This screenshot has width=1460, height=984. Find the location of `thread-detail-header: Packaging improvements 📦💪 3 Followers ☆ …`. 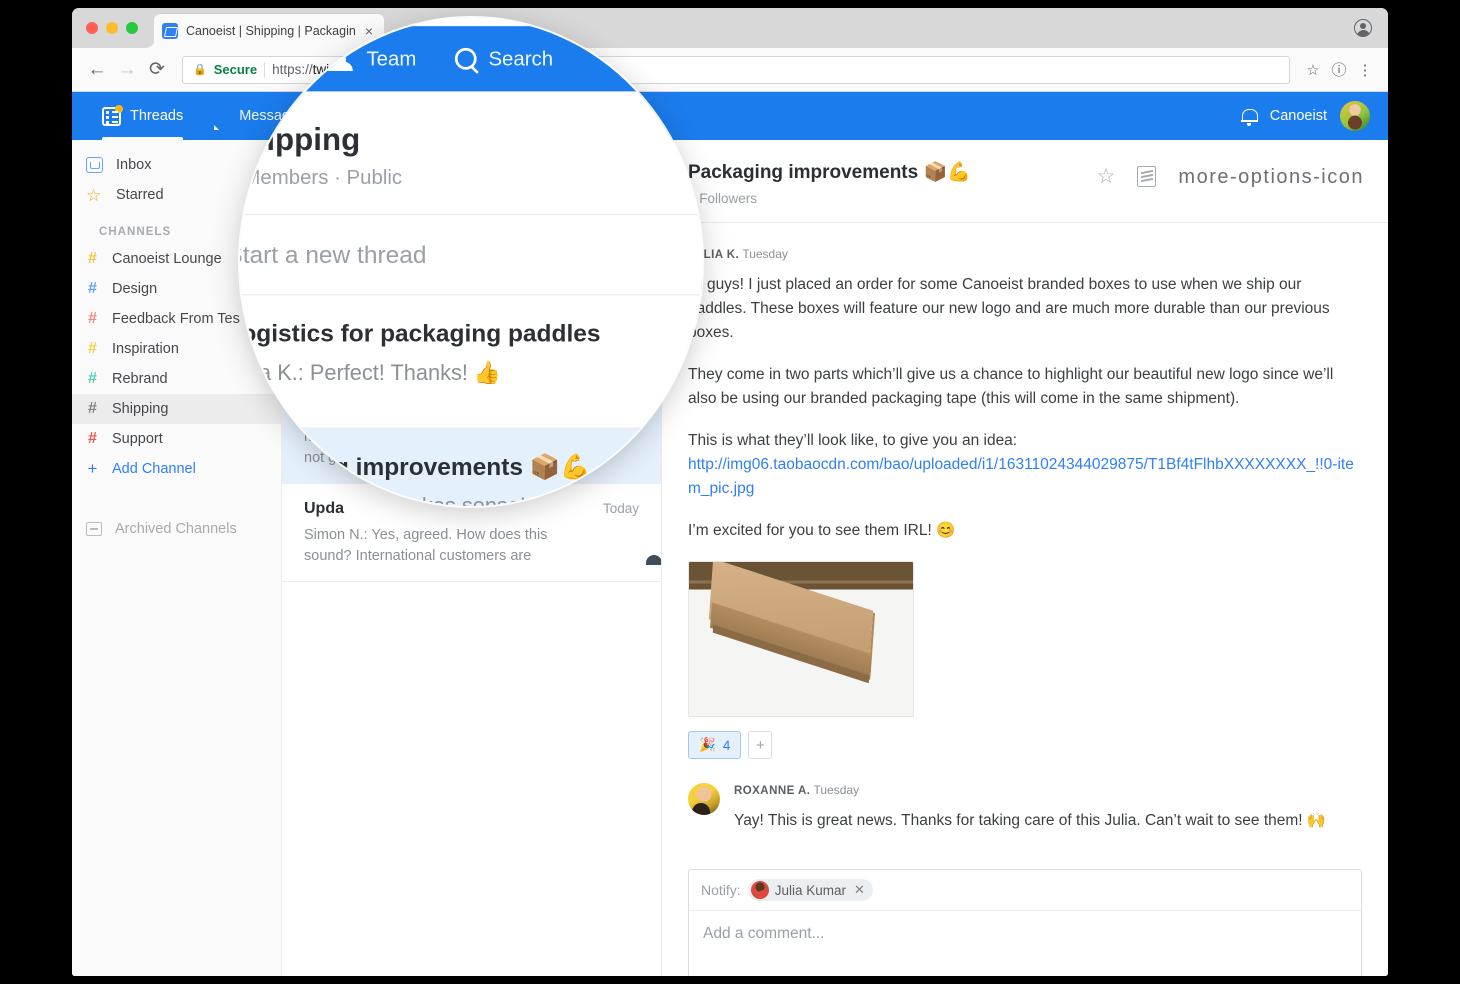

thread-detail-header: Packaging improvements 📦💪 3 Followers ☆ … is located at coordinates (1025, 181).